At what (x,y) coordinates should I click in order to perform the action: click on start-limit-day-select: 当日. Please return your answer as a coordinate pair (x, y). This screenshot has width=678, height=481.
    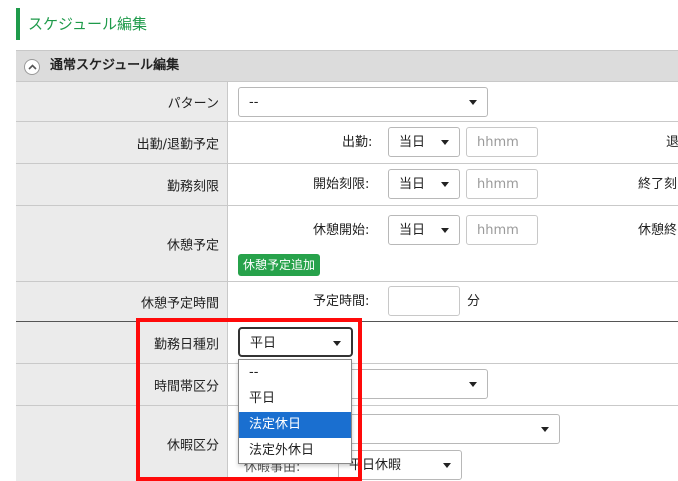
    Looking at the image, I should click on (424, 184).